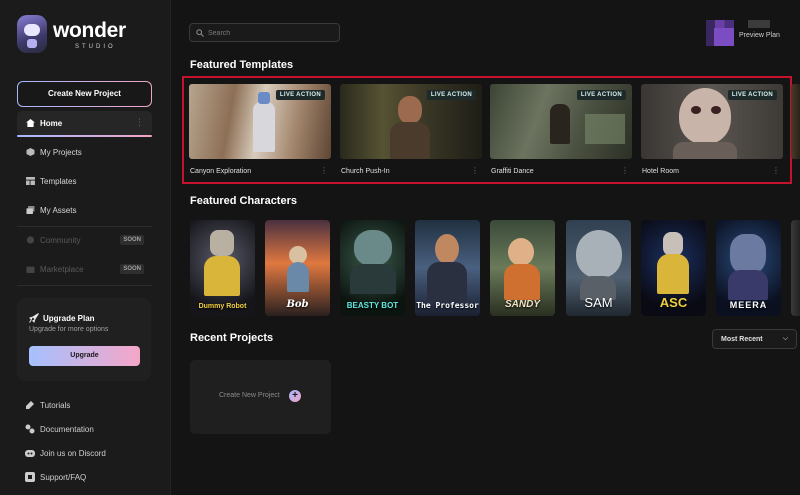 Image resolution: width=800 pixels, height=495 pixels. What do you see at coordinates (522, 304) in the screenshot?
I see `character-name: SANDY` at bounding box center [522, 304].